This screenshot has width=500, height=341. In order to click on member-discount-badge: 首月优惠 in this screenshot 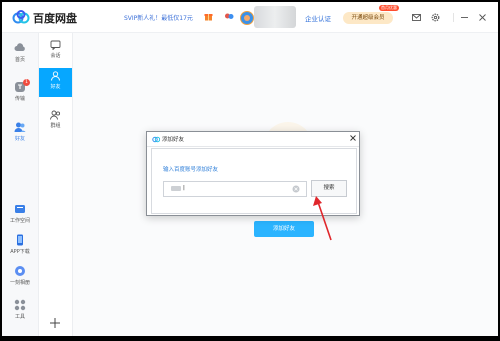, I will do `click(389, 8)`.